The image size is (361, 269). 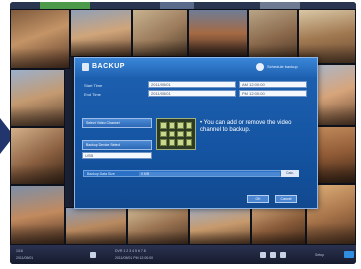 What do you see at coordinates (117, 155) in the screenshot?
I see `backup-device-select: USB` at bounding box center [117, 155].